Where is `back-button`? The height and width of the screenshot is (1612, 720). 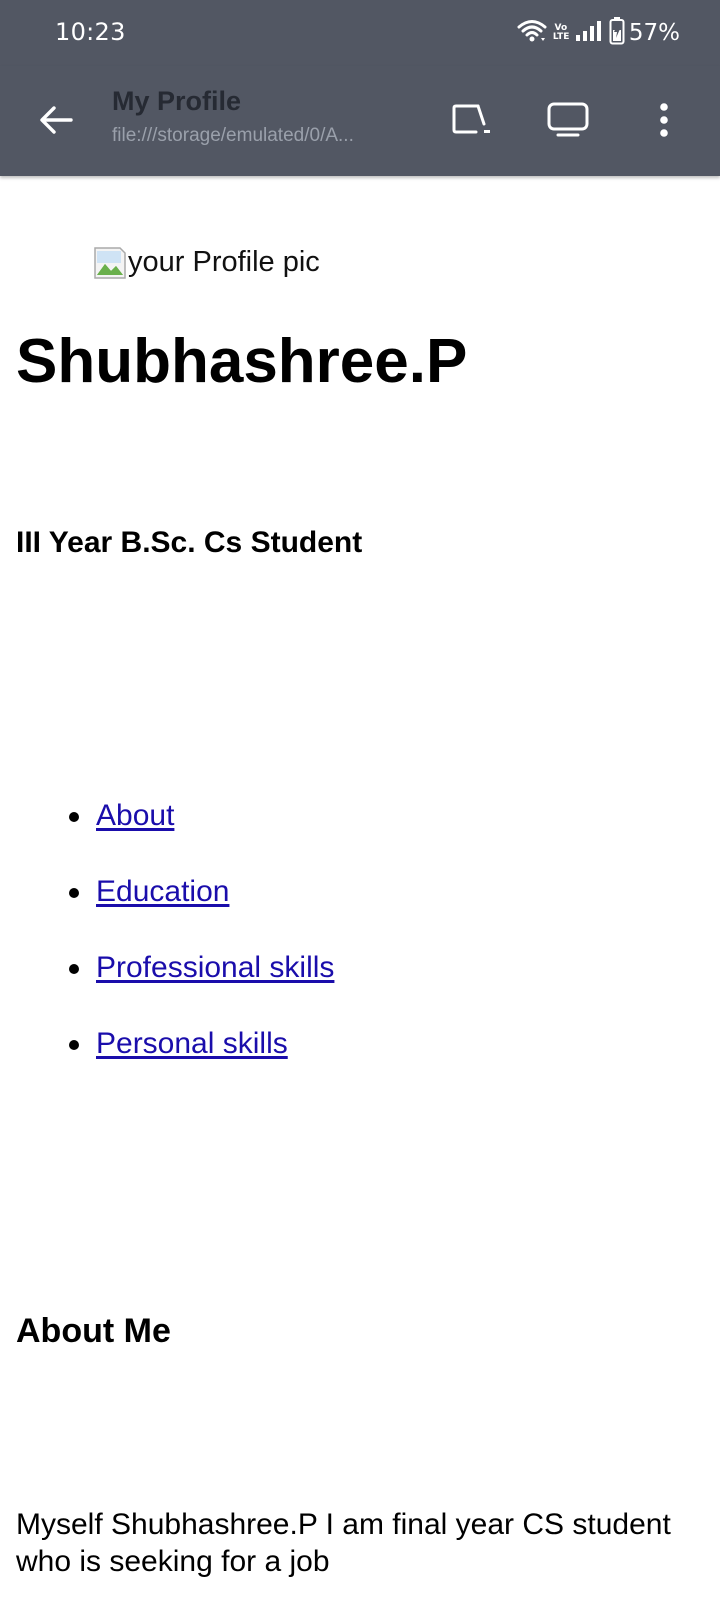
back-button is located at coordinates (56, 122).